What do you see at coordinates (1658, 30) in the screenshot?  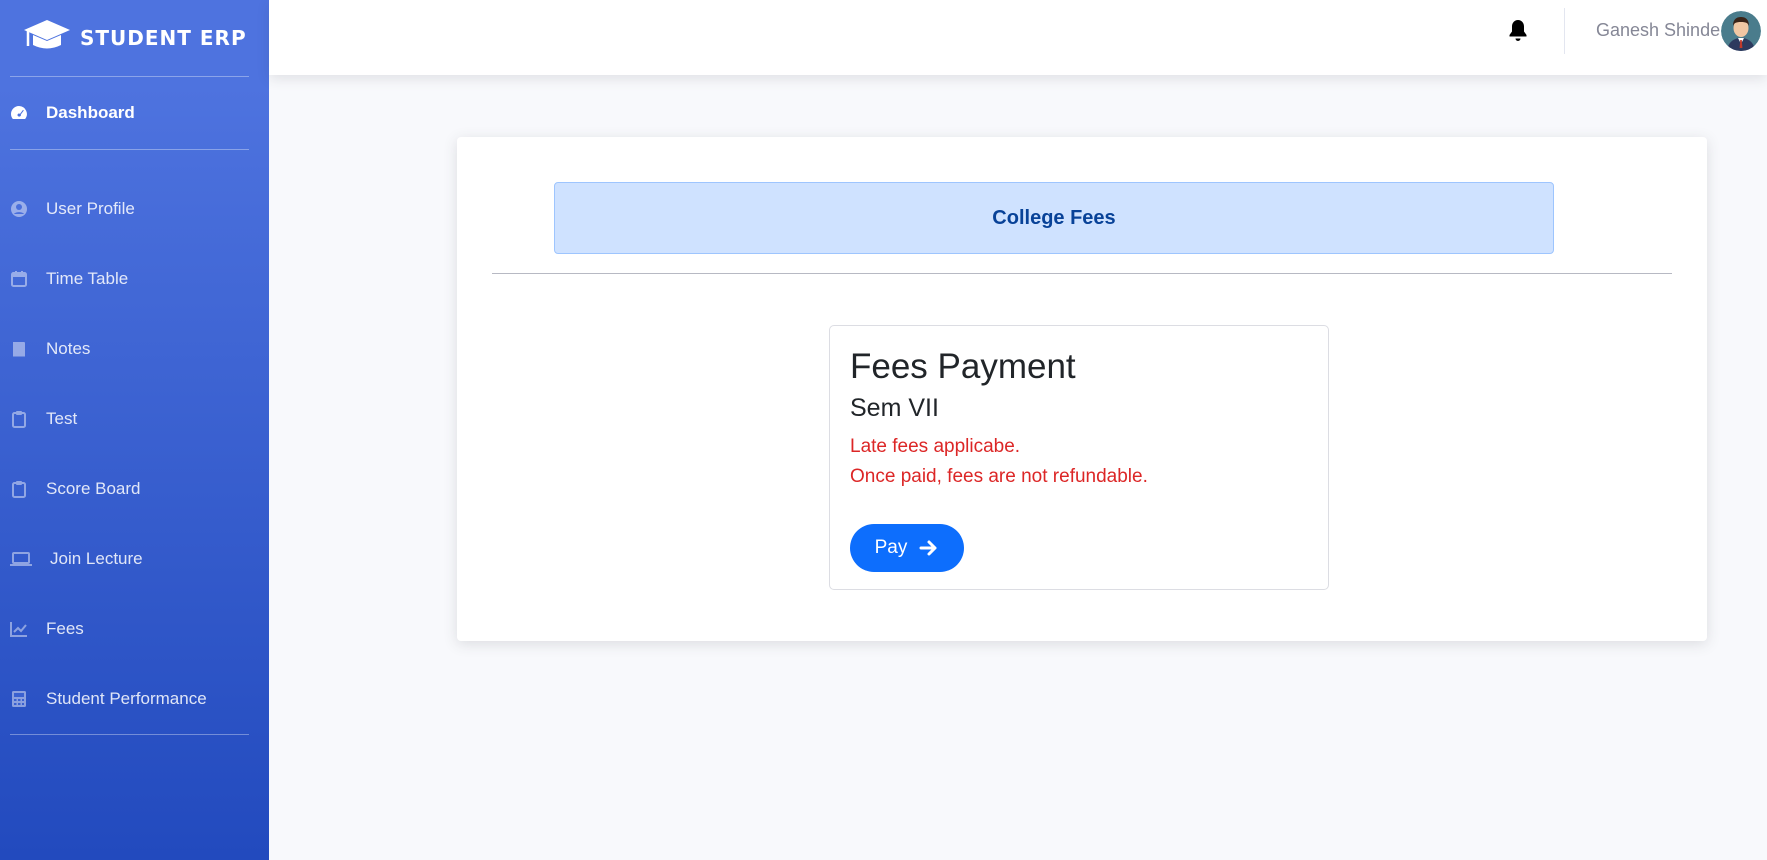 I see `user-name: Ganesh Shinde` at bounding box center [1658, 30].